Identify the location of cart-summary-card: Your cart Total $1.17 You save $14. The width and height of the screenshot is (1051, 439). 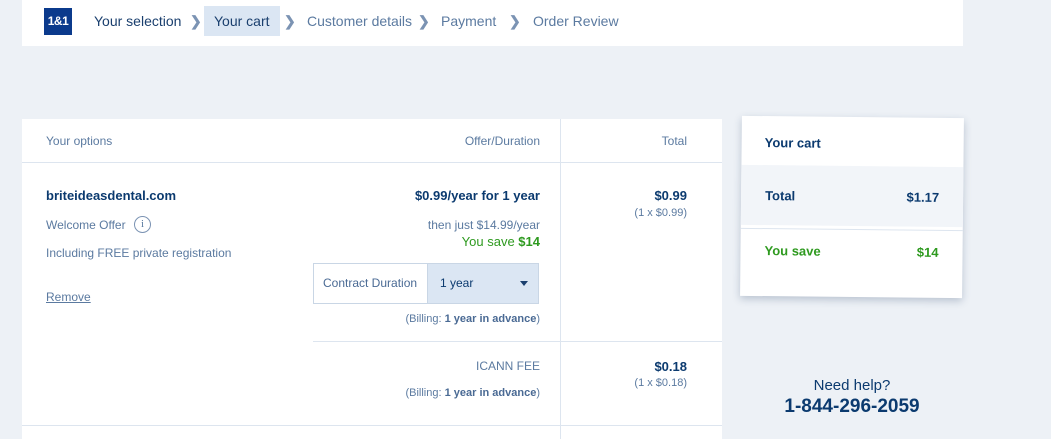
(852, 207).